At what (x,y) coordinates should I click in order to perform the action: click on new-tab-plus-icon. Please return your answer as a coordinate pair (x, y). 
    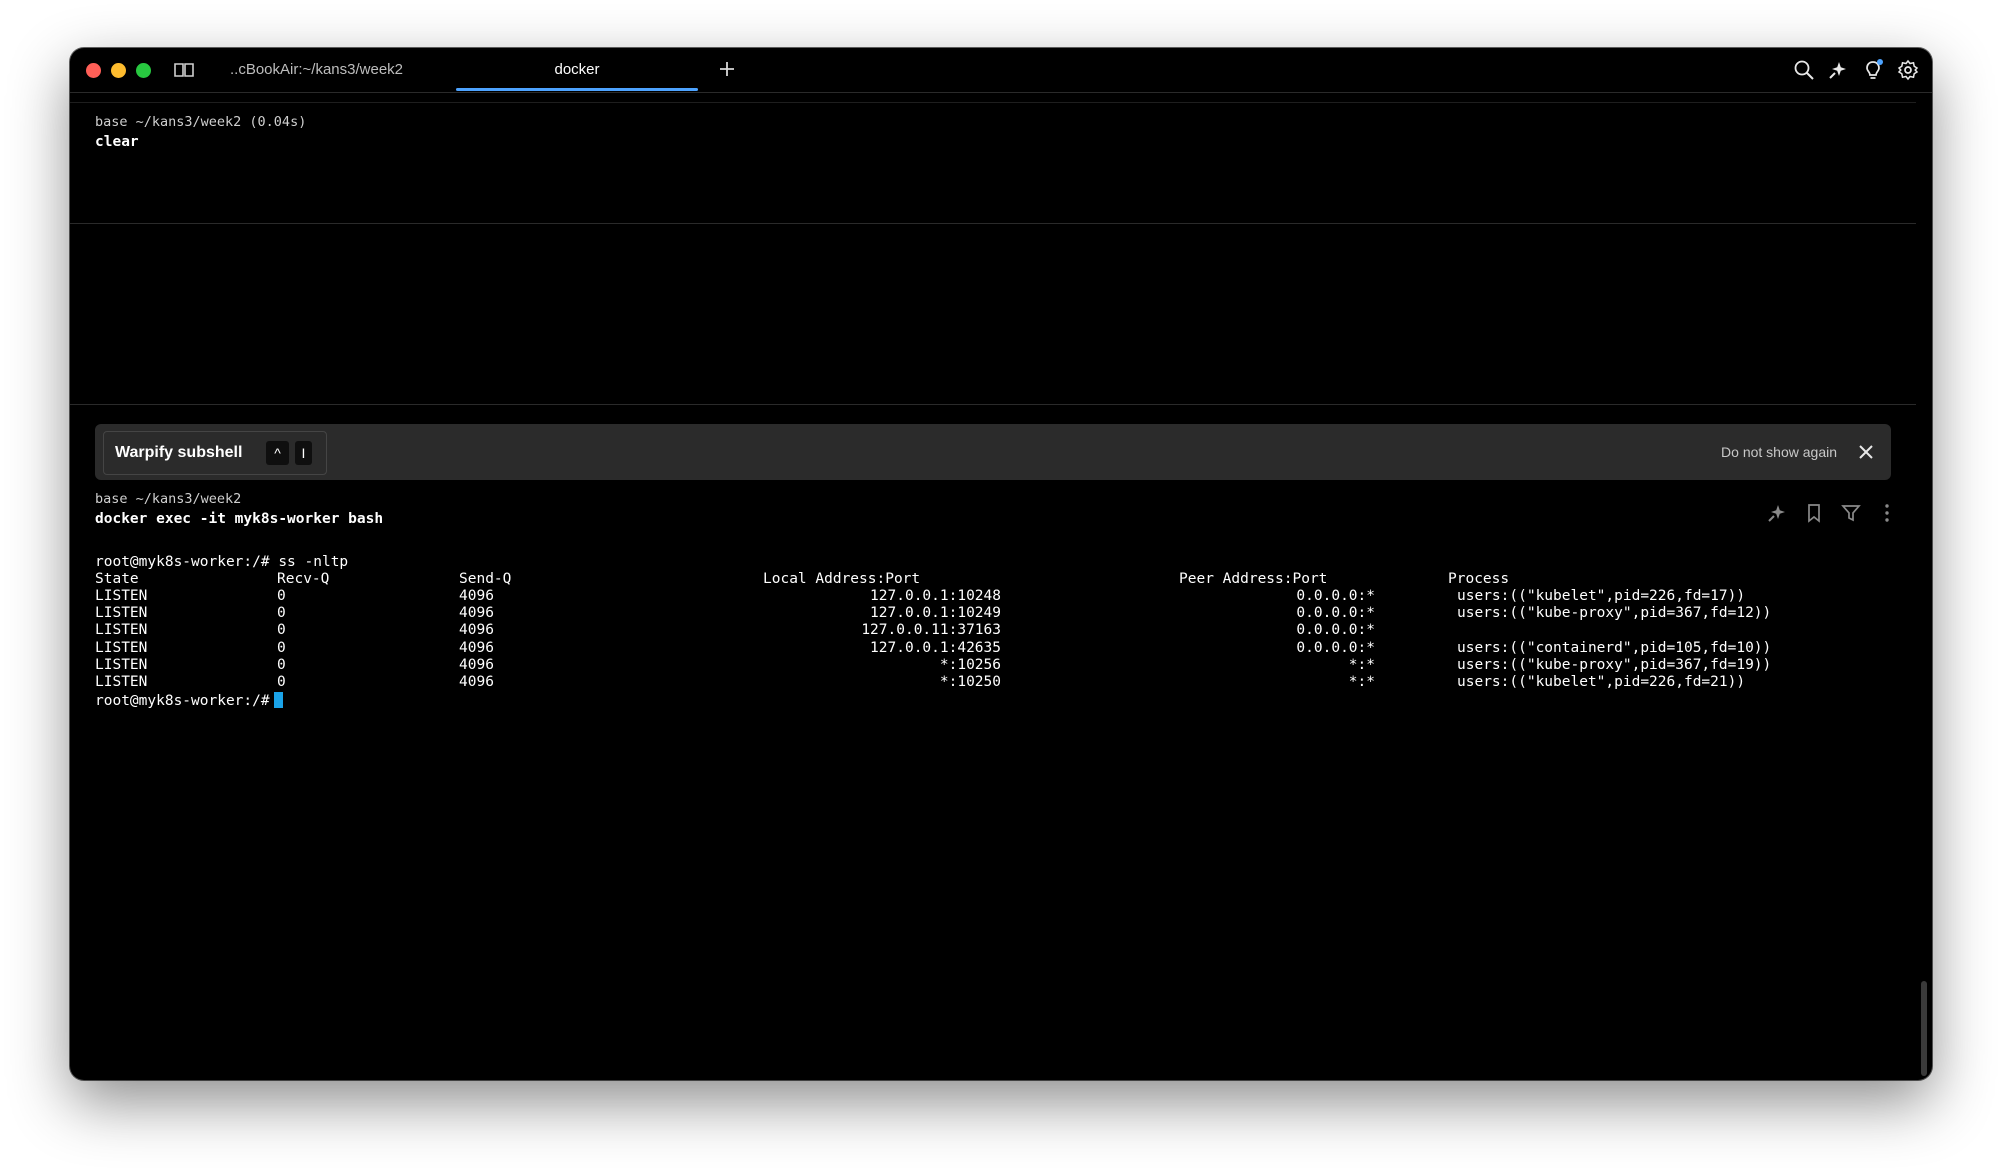
    Looking at the image, I should click on (727, 69).